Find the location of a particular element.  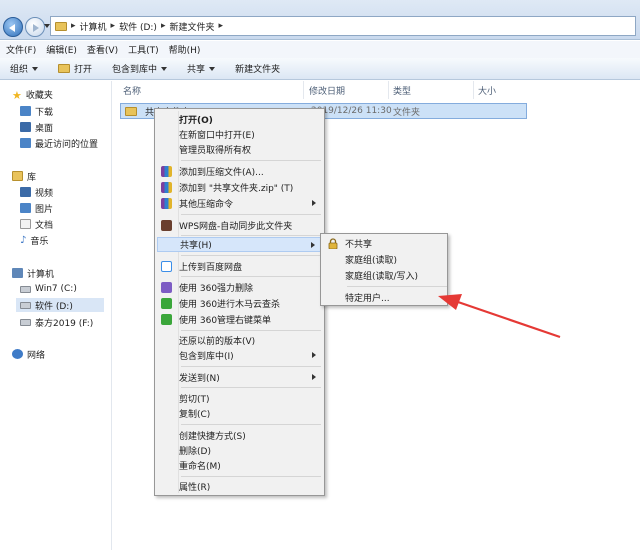

annotation-arrow-head is located at coordinates (450, 302).